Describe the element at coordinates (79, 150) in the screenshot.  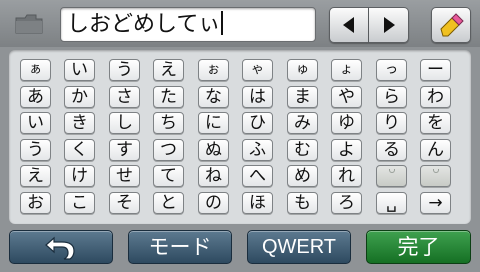
I see `key: く` at that location.